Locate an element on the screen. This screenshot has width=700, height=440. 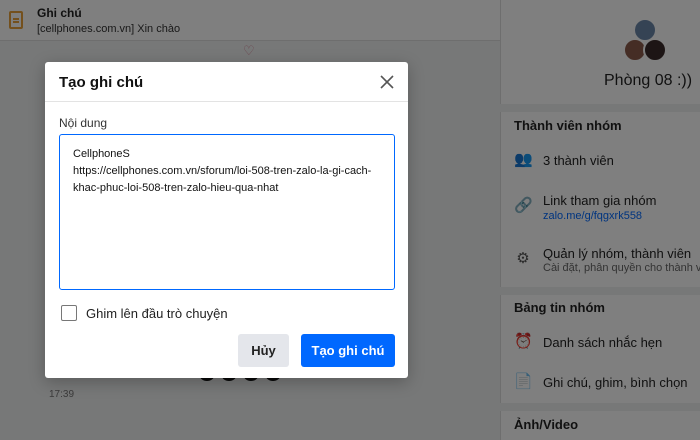
cancel-button: Hủy is located at coordinates (263, 350).